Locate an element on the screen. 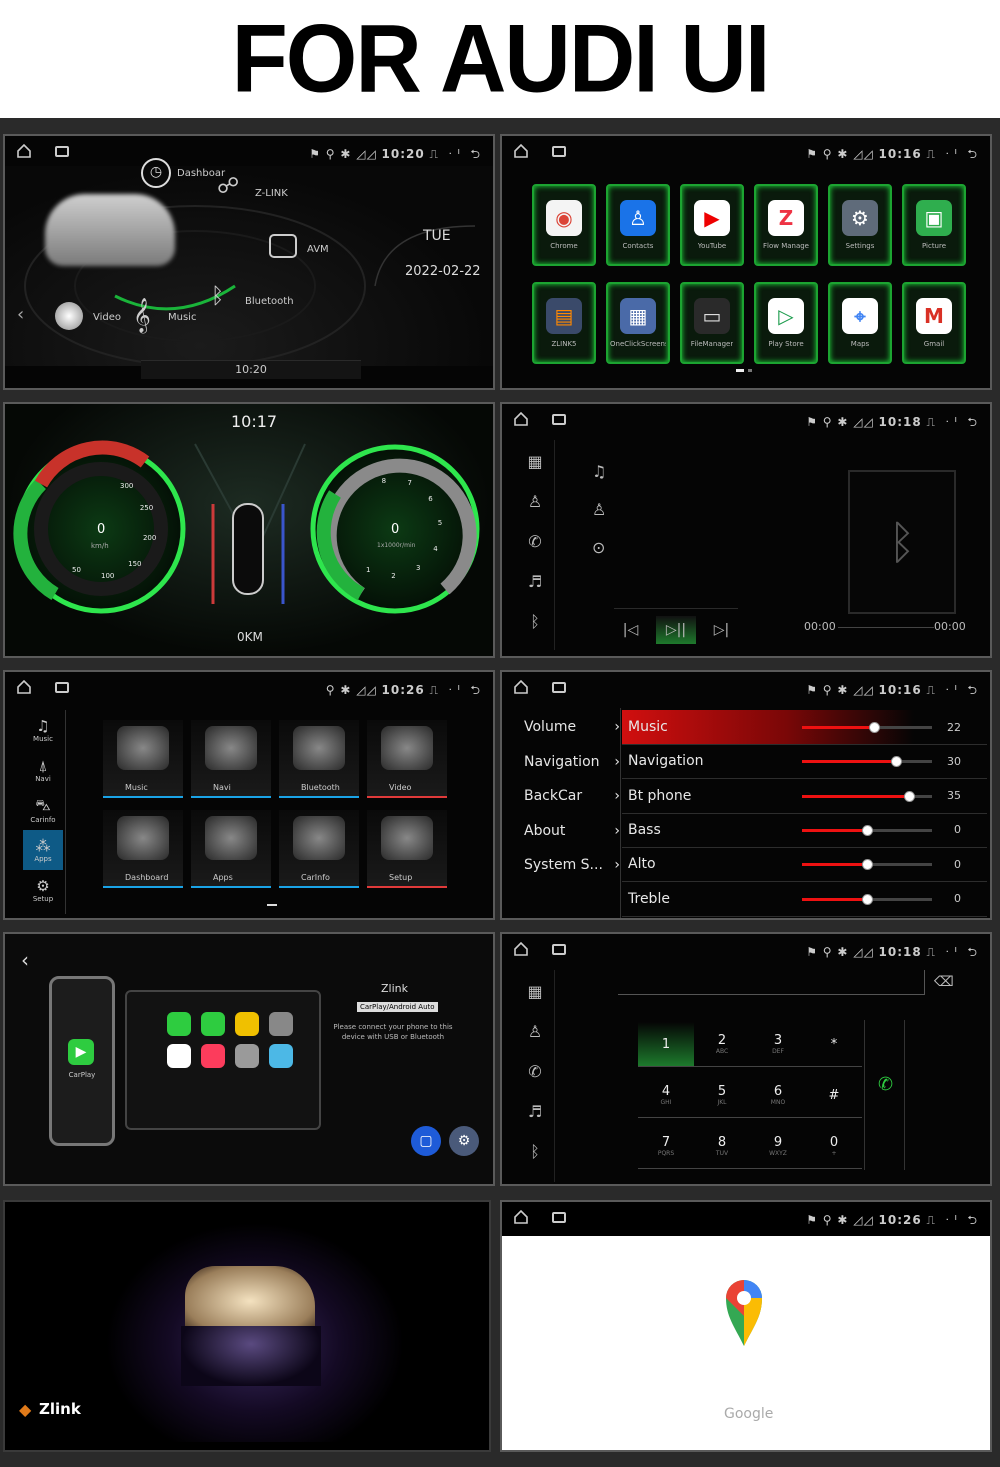  zlink-settings-icon: ⚙ is located at coordinates (464, 1141).